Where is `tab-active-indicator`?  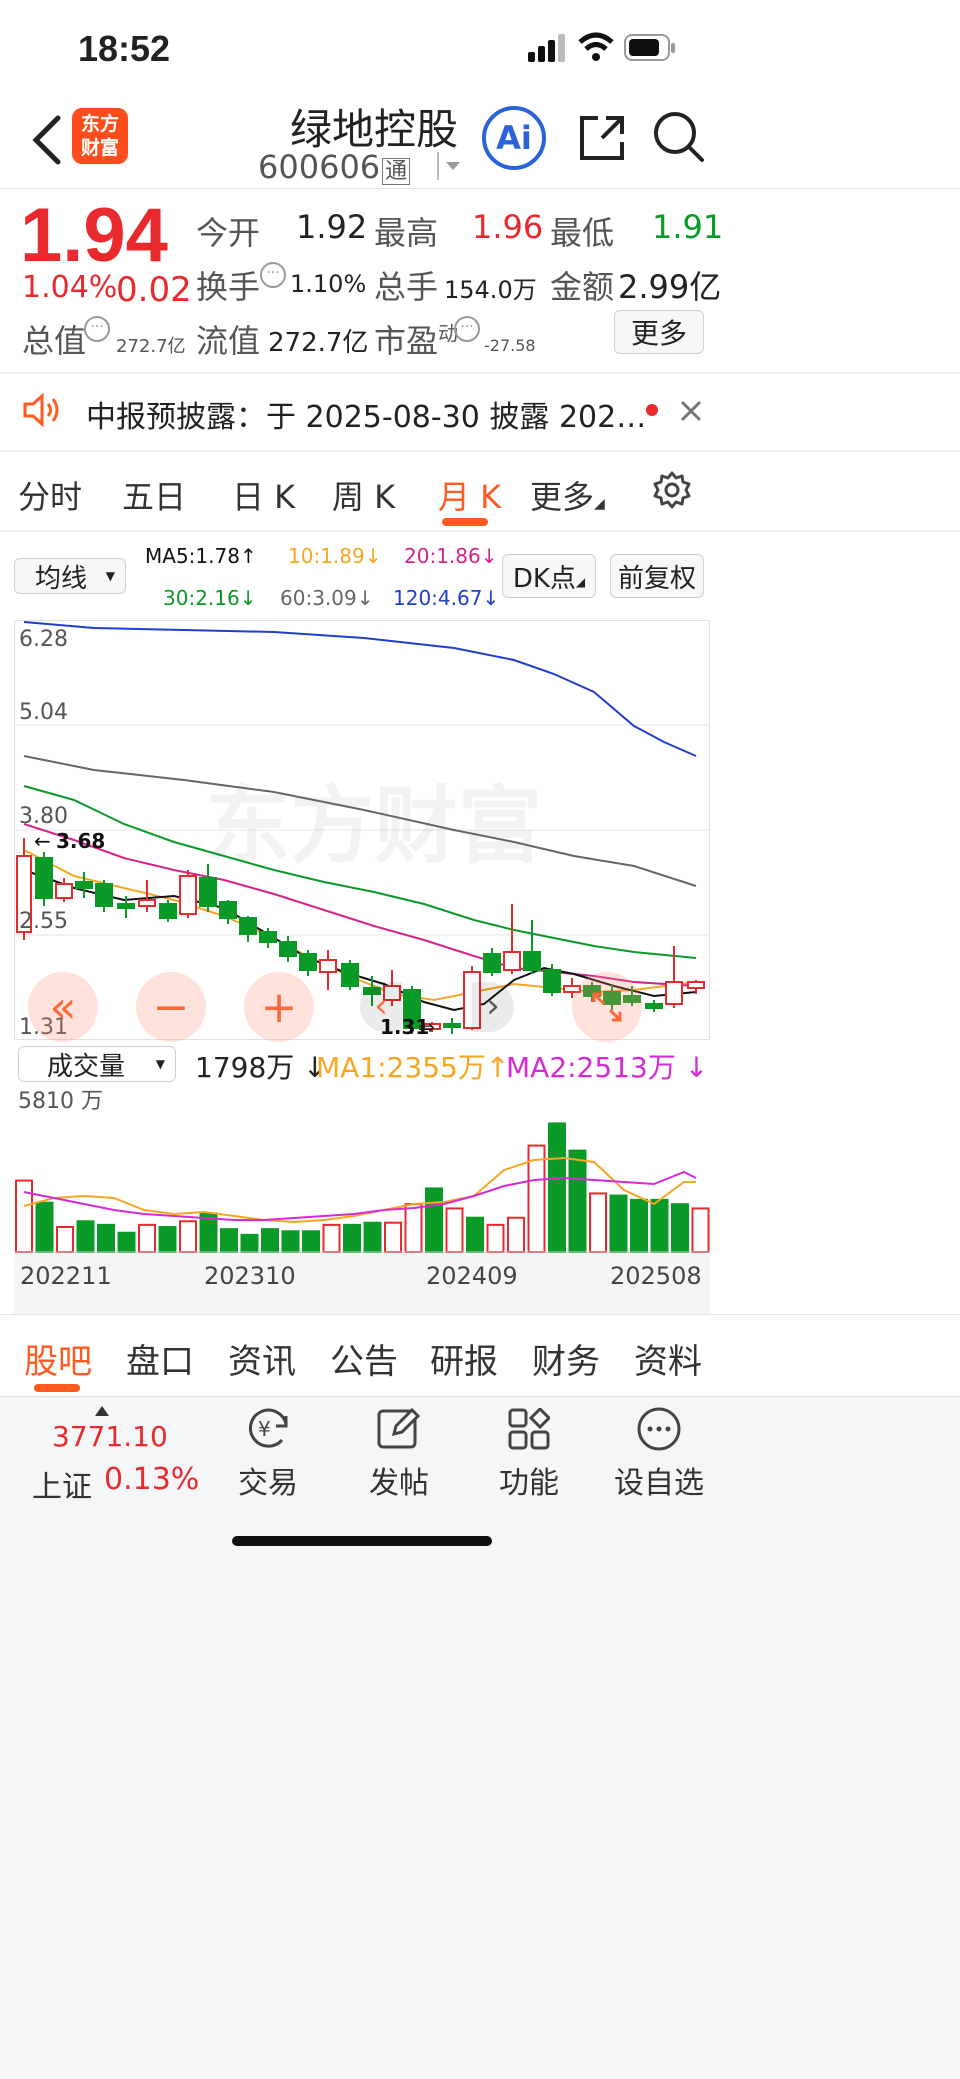
tab-active-indicator is located at coordinates (465, 522).